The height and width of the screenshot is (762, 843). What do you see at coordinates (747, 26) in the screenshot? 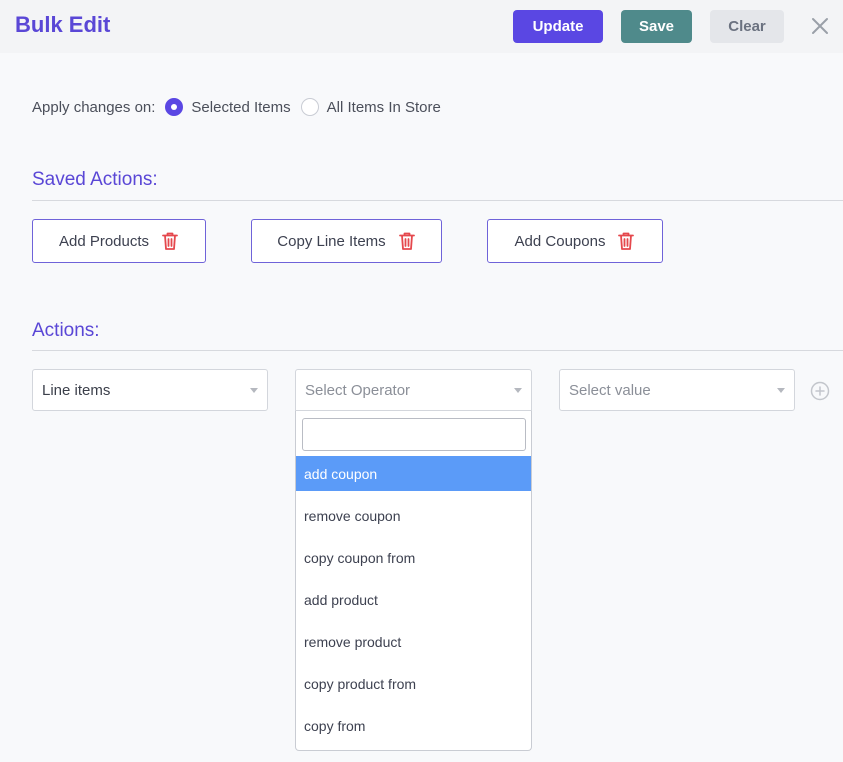
I see `clear-button: Clear` at bounding box center [747, 26].